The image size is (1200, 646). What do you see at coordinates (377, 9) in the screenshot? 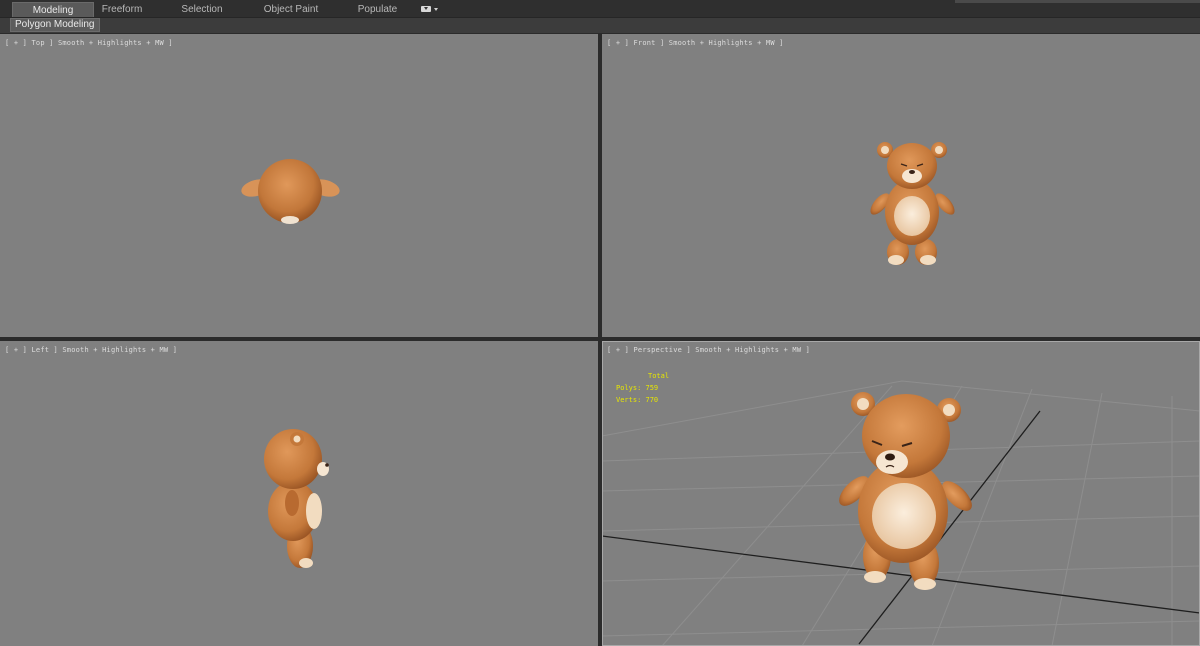
I see `tab-populate: Populate` at bounding box center [377, 9].